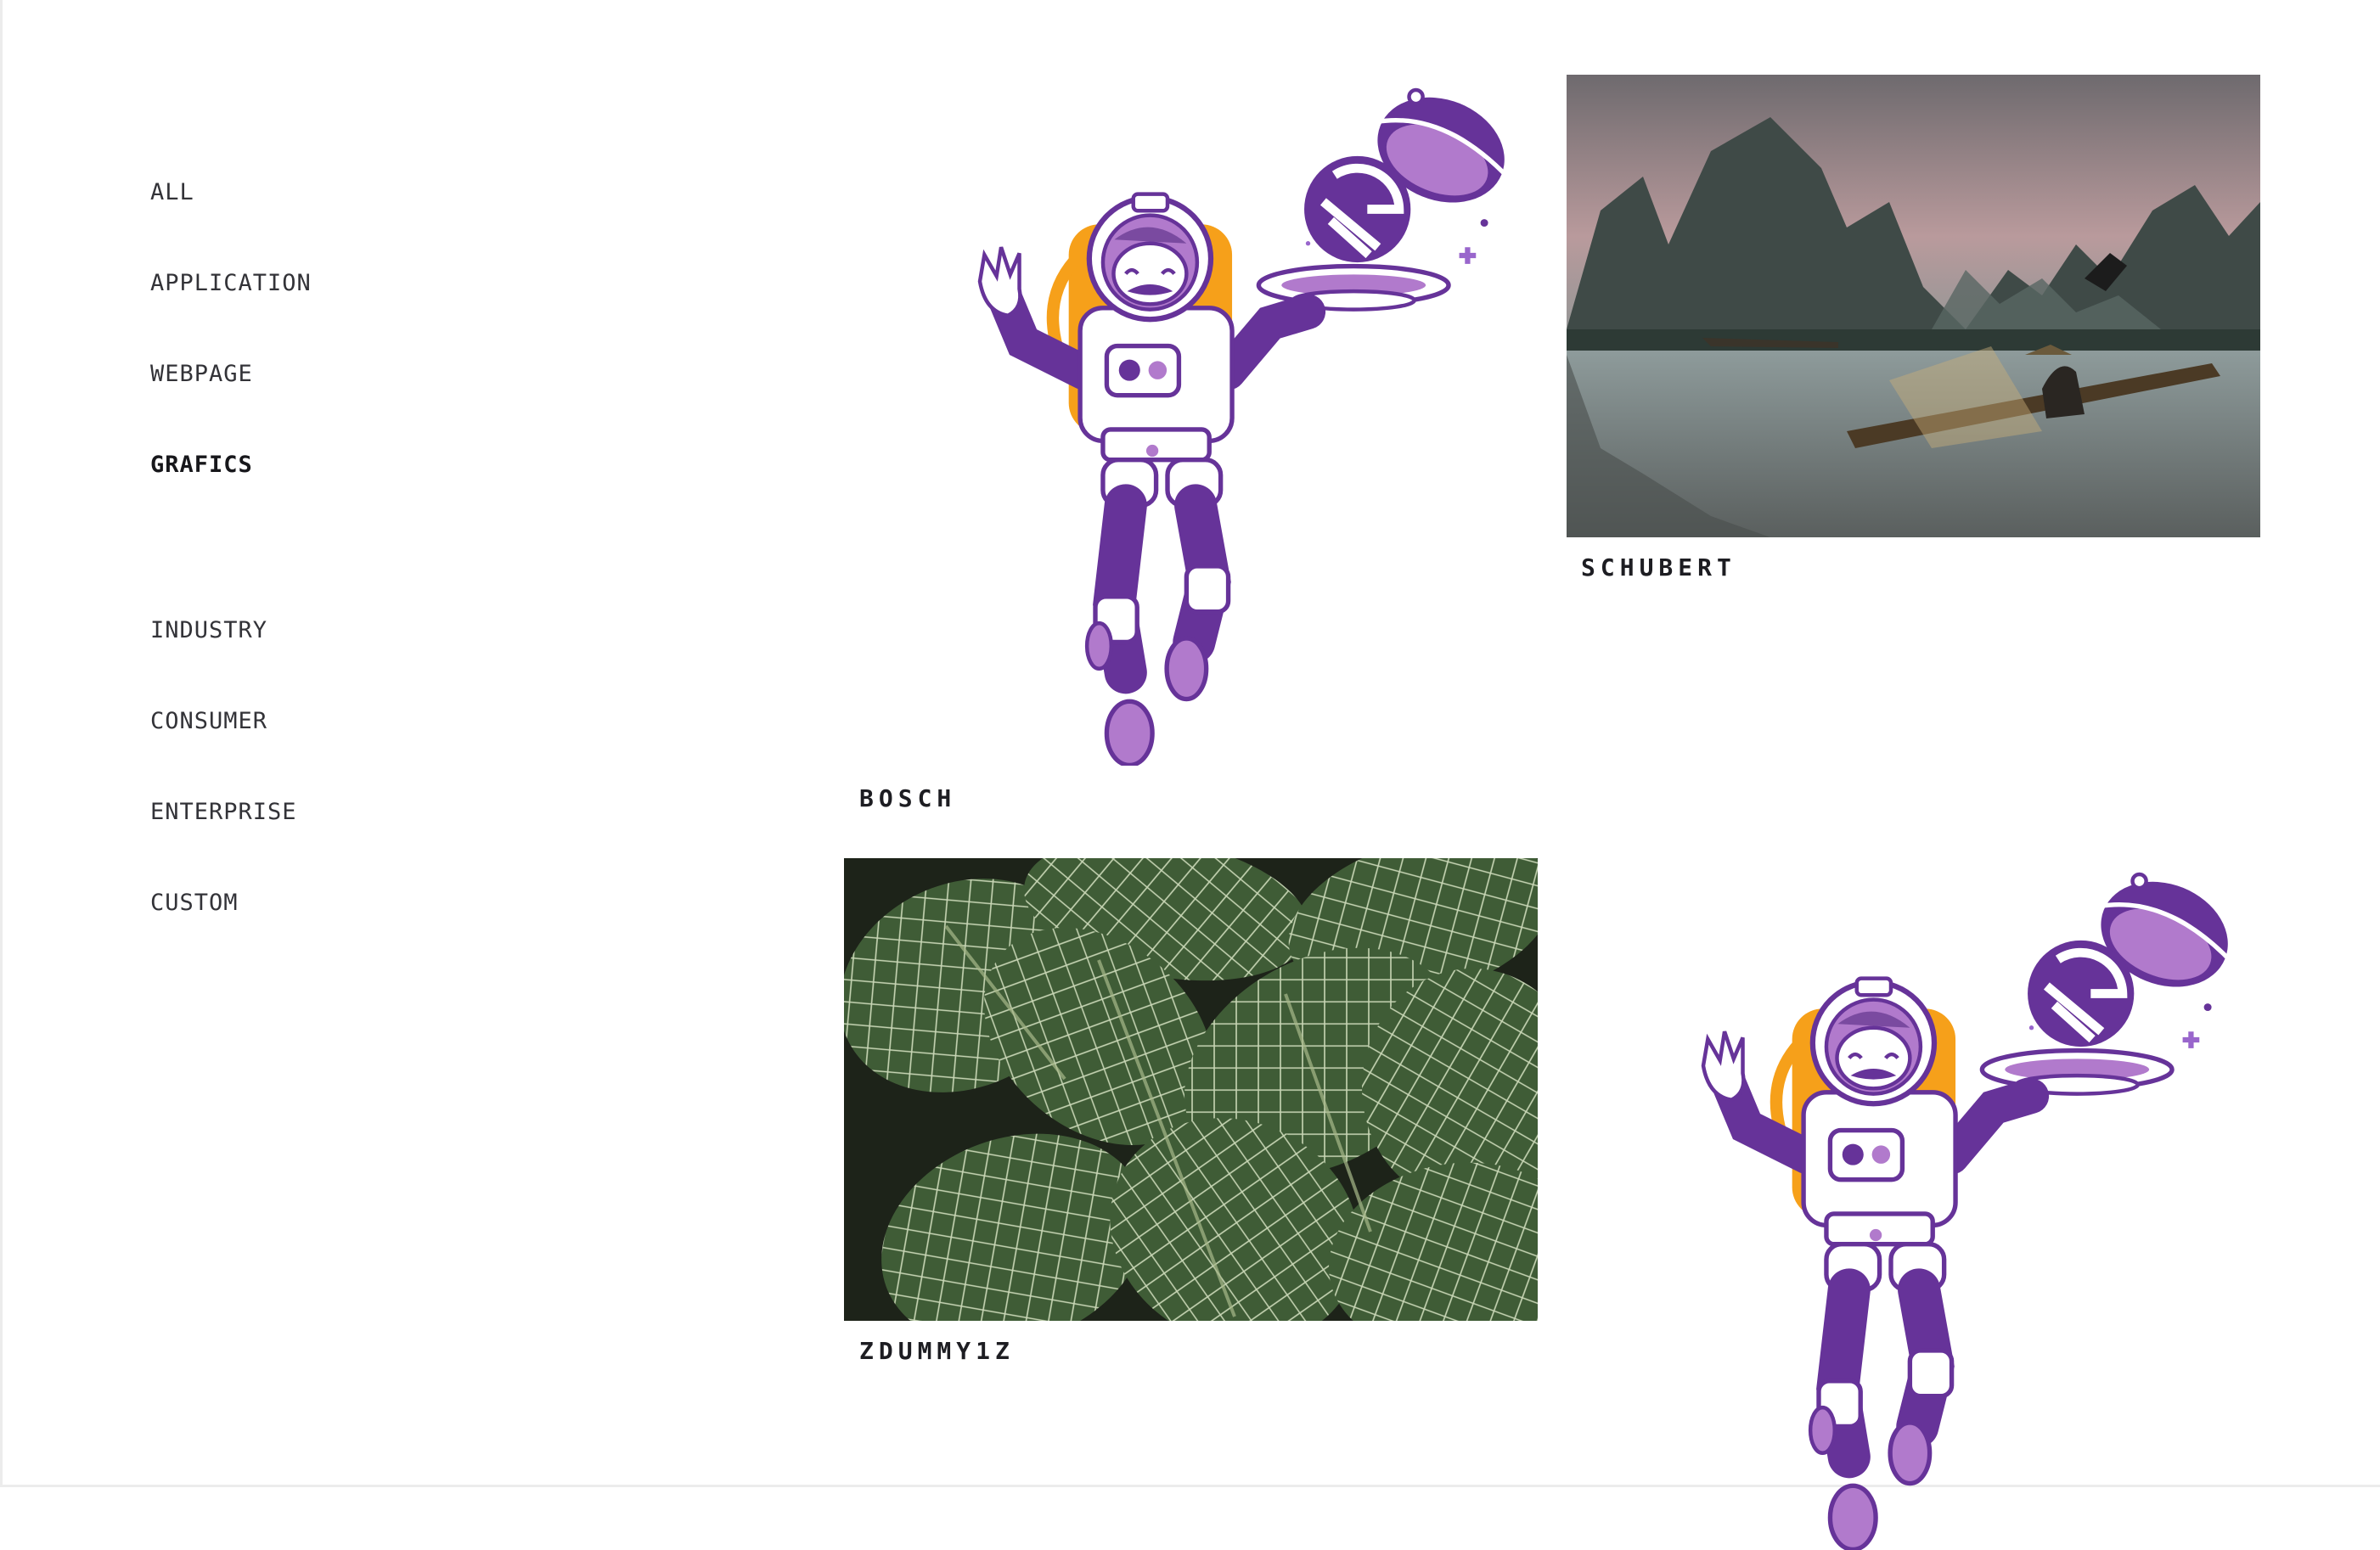 Image resolution: width=2380 pixels, height=1550 pixels. Describe the element at coordinates (1191, 1089) in the screenshot. I see `green-leaves-photo` at that location.